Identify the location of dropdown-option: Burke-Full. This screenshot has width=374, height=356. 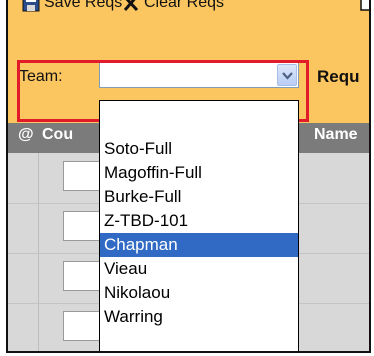
(199, 197).